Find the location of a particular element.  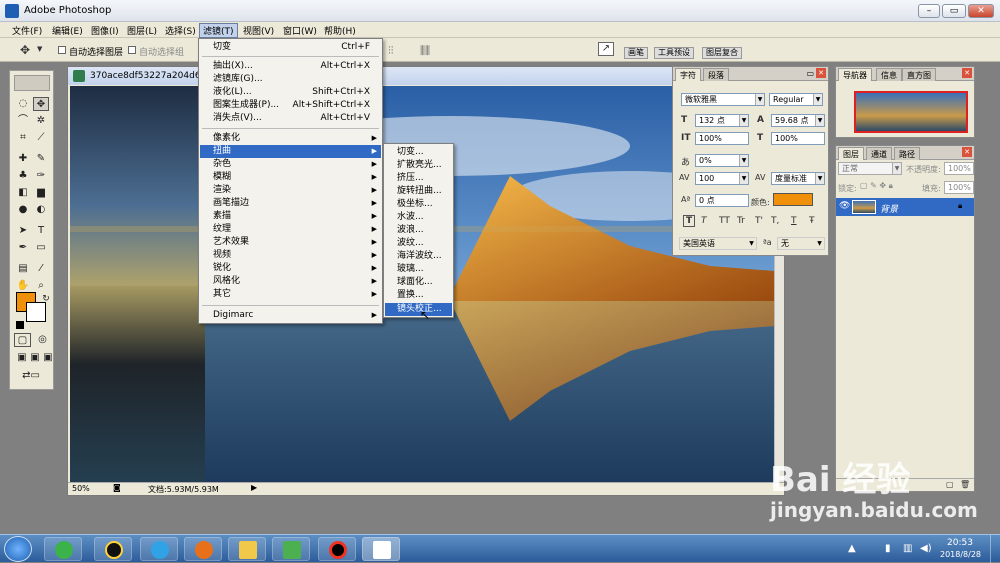

screen-mode-3-icon: ▣ is located at coordinates (48, 358).